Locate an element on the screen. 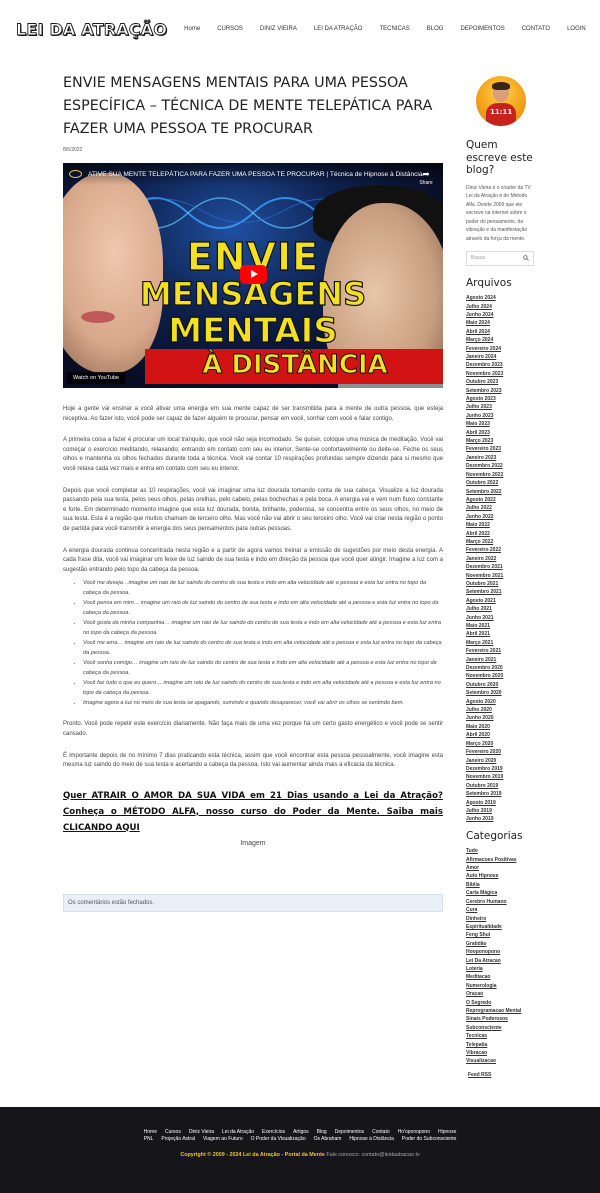  archive-link: Outubro 2019 is located at coordinates (502, 786).